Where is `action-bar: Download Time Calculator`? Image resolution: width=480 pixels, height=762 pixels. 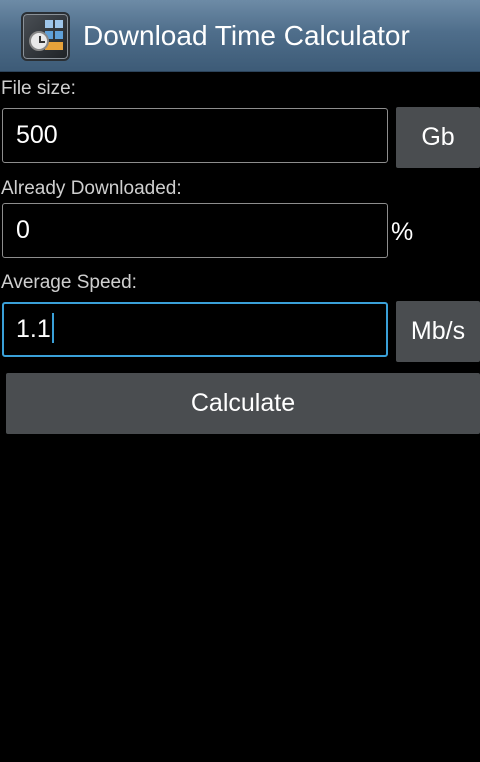 action-bar: Download Time Calculator is located at coordinates (240, 36).